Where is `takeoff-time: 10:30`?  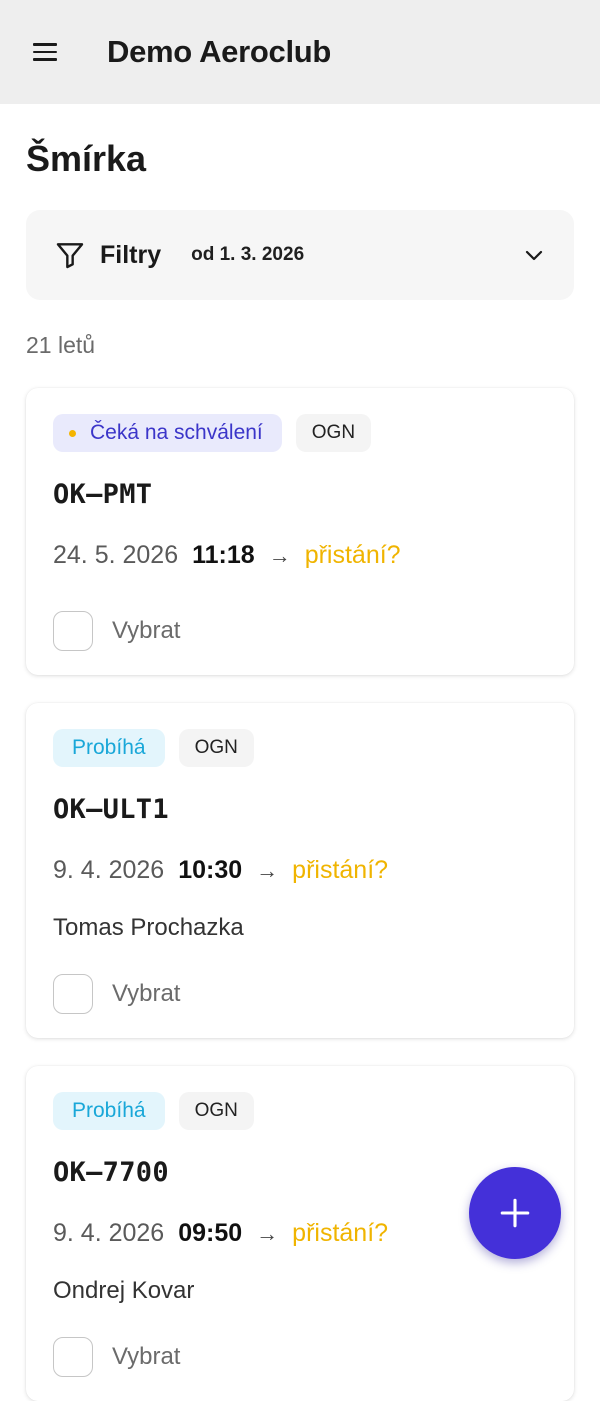 takeoff-time: 10:30 is located at coordinates (210, 870).